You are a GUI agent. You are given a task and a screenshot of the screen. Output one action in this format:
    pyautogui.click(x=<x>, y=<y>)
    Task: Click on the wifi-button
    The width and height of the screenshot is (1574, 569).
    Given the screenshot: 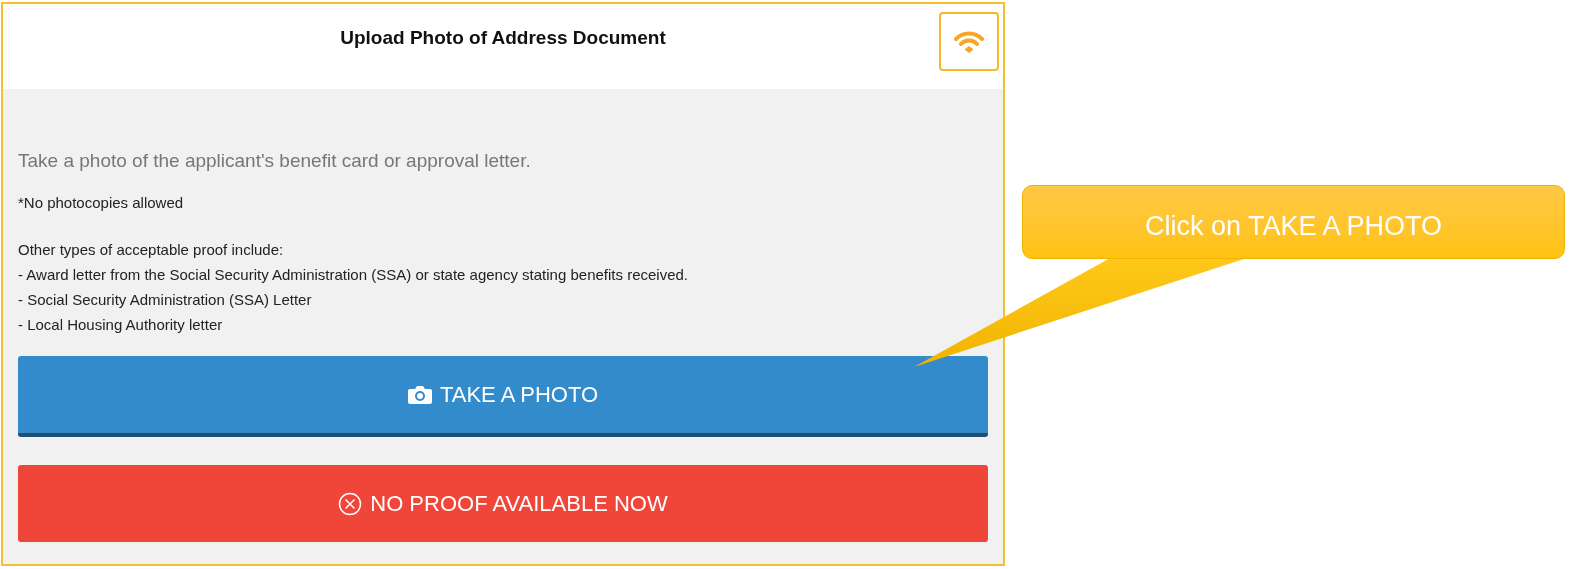 What is the action you would take?
    pyautogui.click(x=969, y=41)
    